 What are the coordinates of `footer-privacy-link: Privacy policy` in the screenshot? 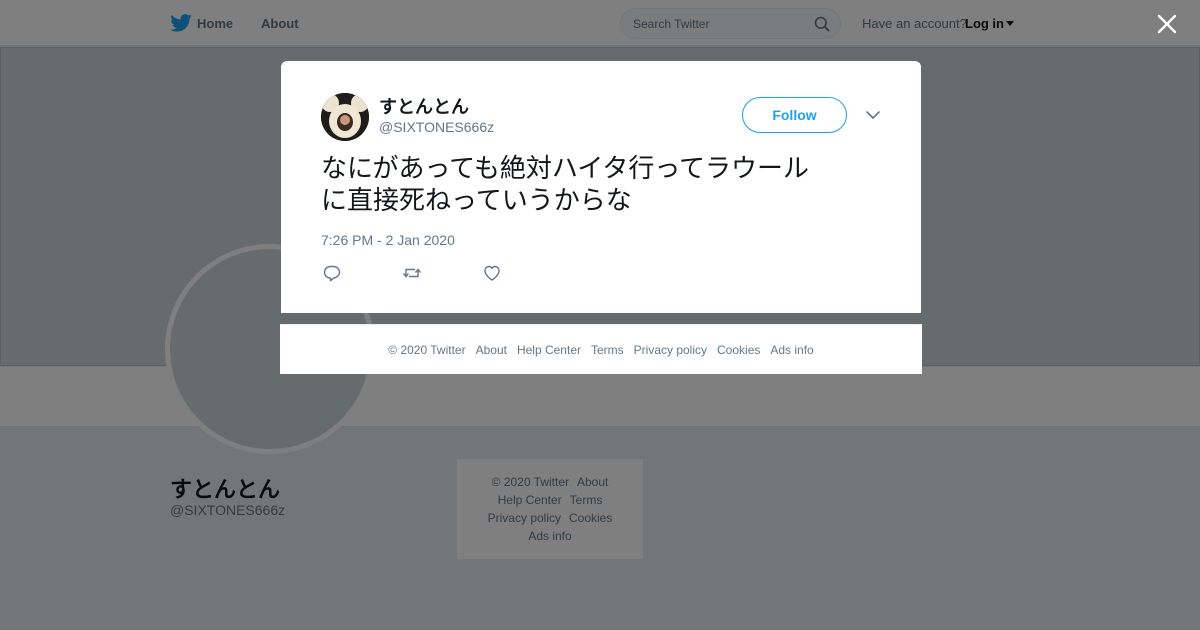 It's located at (670, 350).